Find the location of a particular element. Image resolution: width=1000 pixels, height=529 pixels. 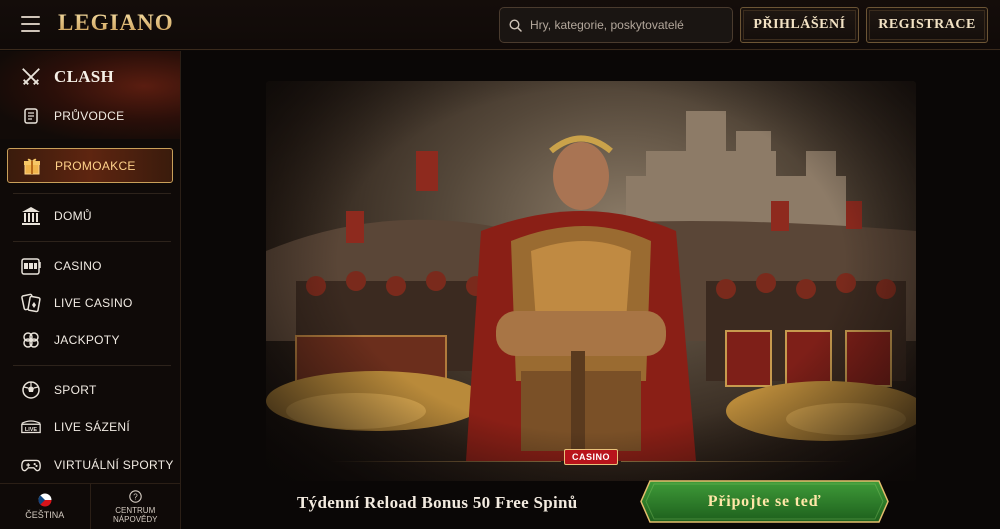

language-selector: ČEŠTINA is located at coordinates (45, 506).